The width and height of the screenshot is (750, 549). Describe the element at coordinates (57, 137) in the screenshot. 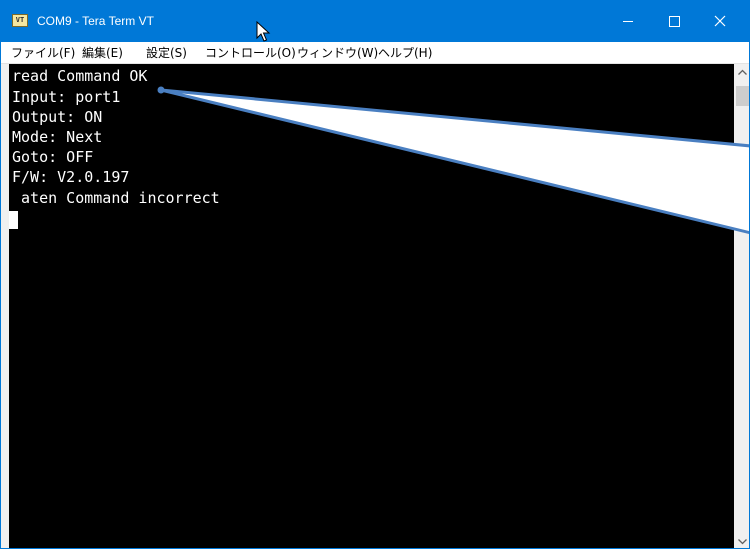

I see `terminal-line: Mode: Next` at that location.